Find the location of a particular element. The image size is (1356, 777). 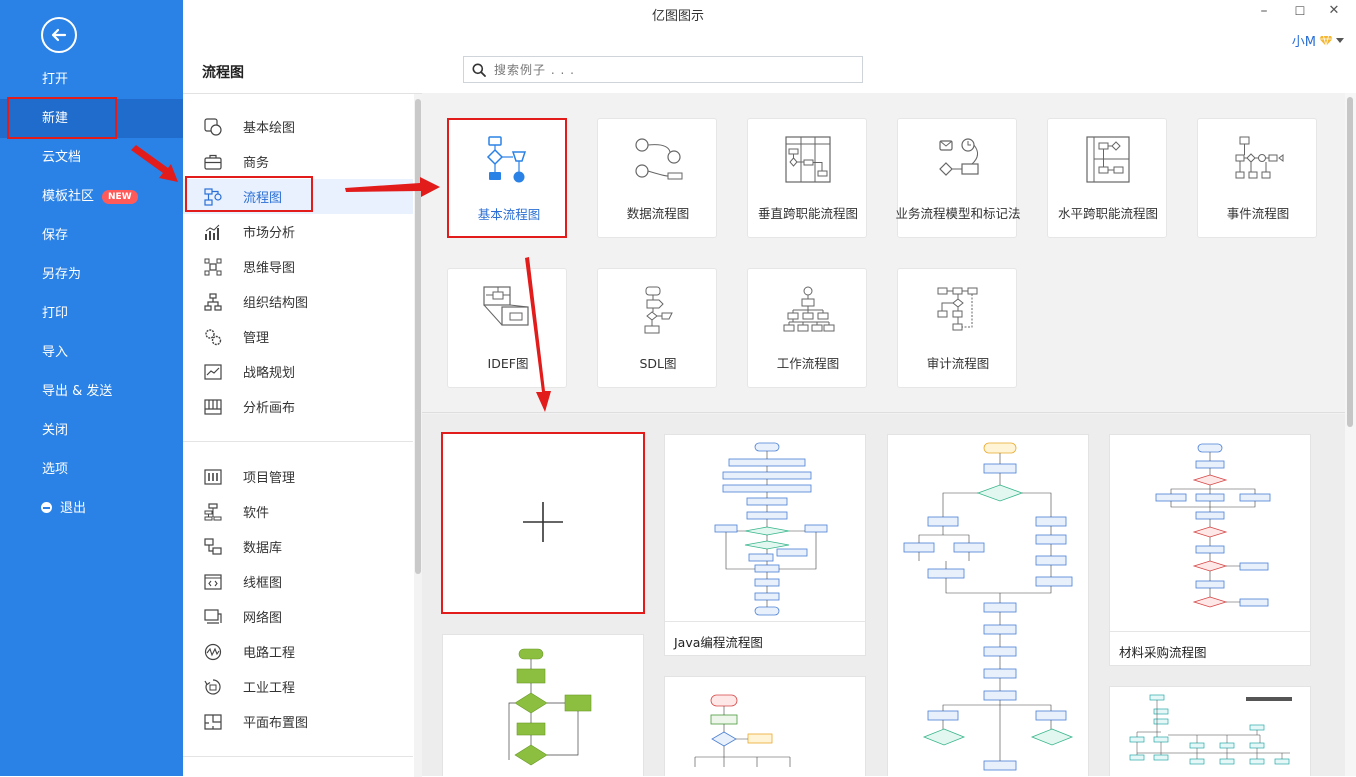

sidebar-item-exit: 退出 is located at coordinates (91, 508).